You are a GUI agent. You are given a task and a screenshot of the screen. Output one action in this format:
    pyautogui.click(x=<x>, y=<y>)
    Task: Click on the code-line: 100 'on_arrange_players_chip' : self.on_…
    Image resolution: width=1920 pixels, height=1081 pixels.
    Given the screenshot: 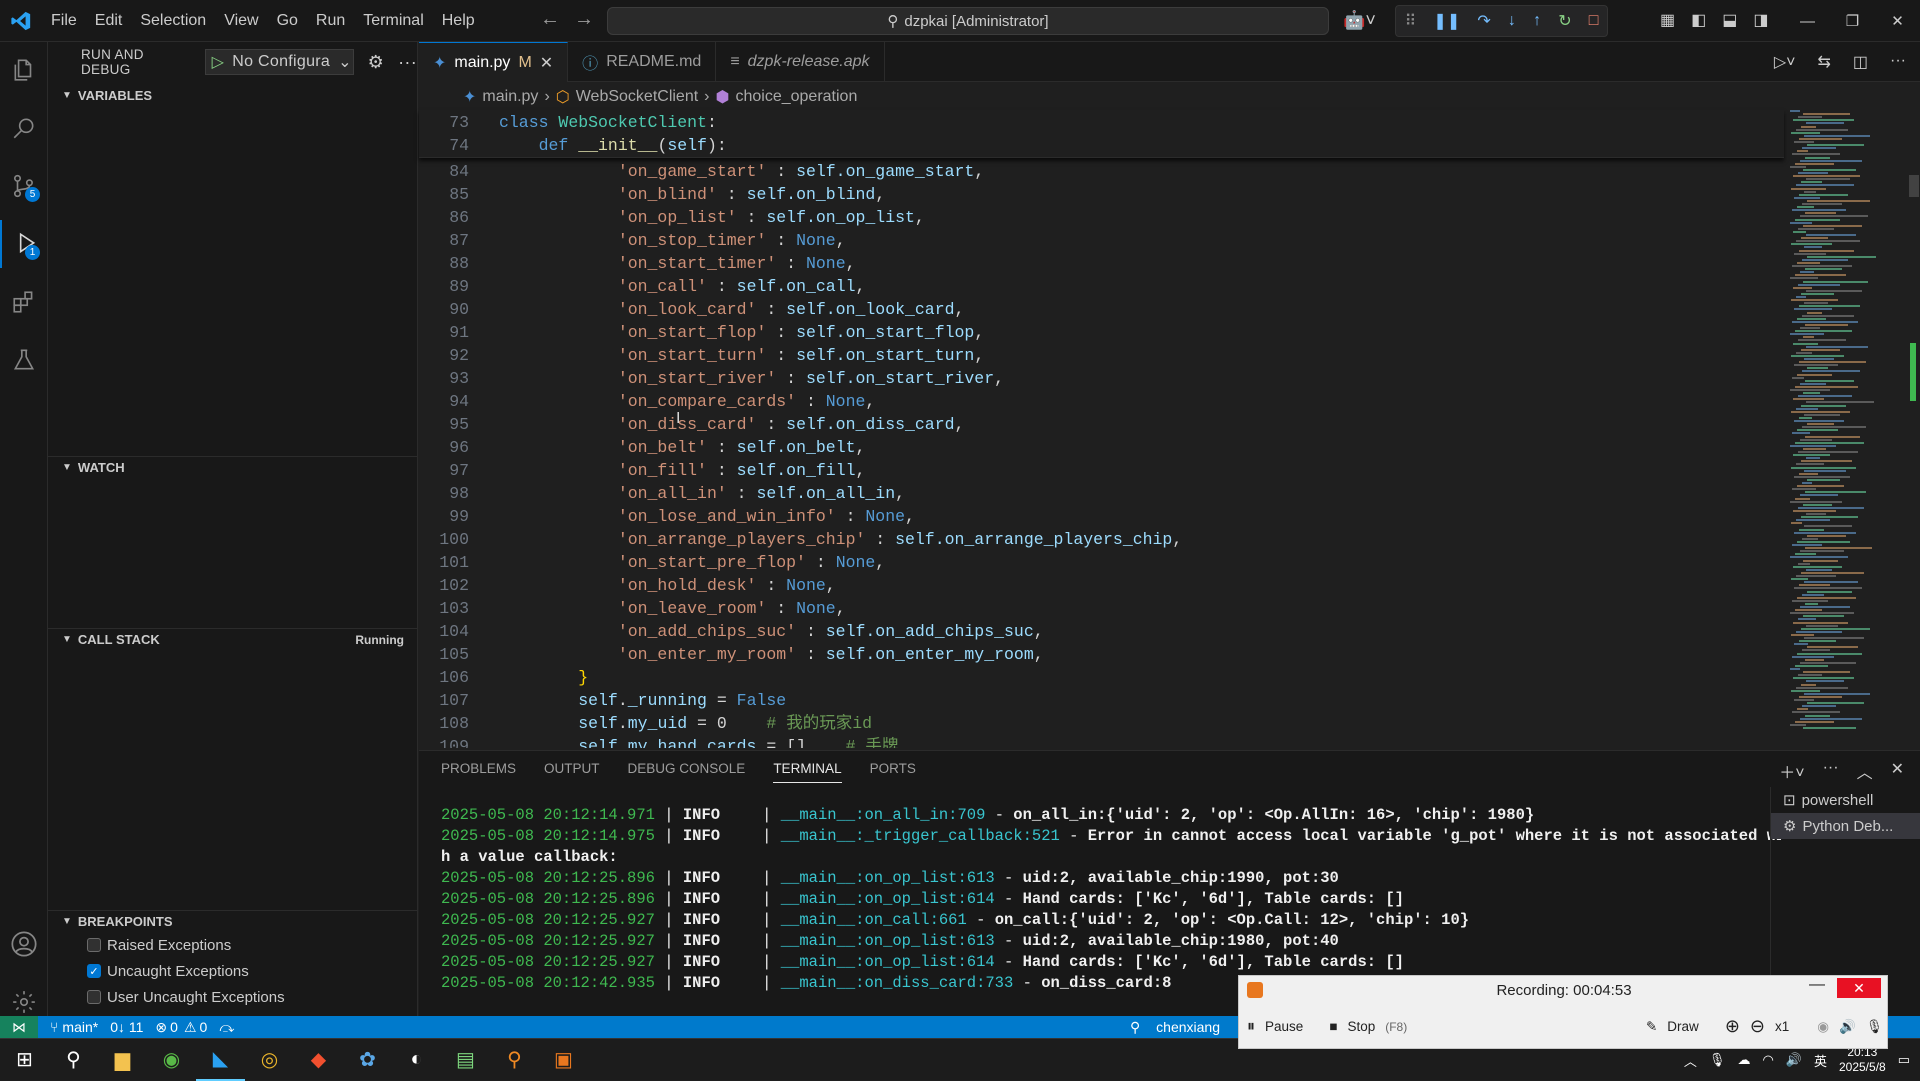 What is the action you would take?
    pyautogui.click(x=1101, y=539)
    